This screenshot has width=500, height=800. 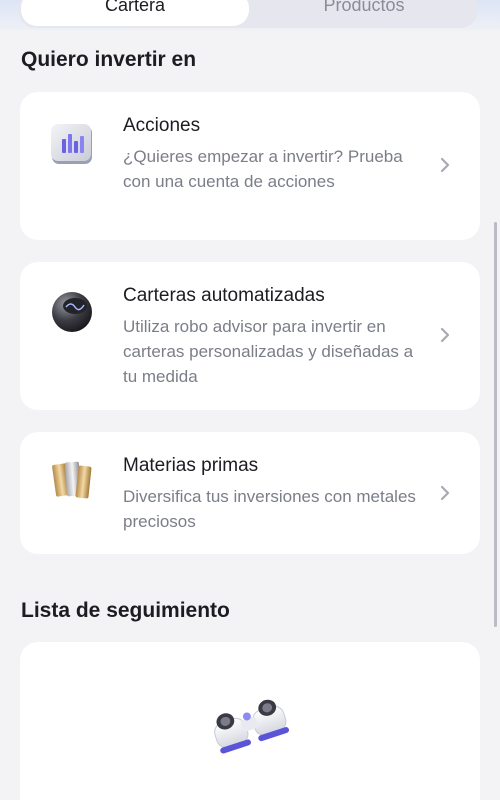 I want to click on tab-cartera: Cartera, so click(x=135, y=13).